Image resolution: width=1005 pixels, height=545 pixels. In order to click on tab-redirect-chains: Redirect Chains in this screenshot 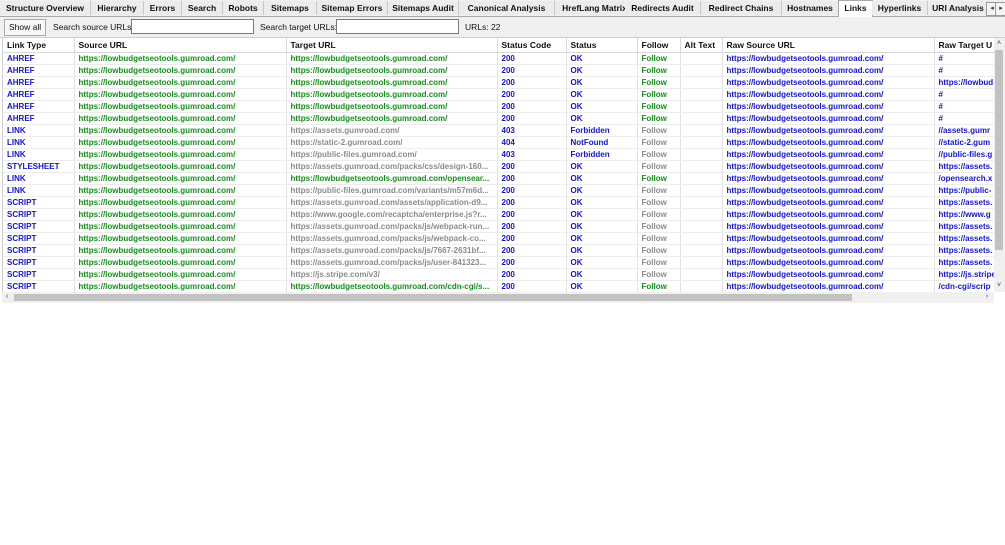, I will do `click(741, 8)`.